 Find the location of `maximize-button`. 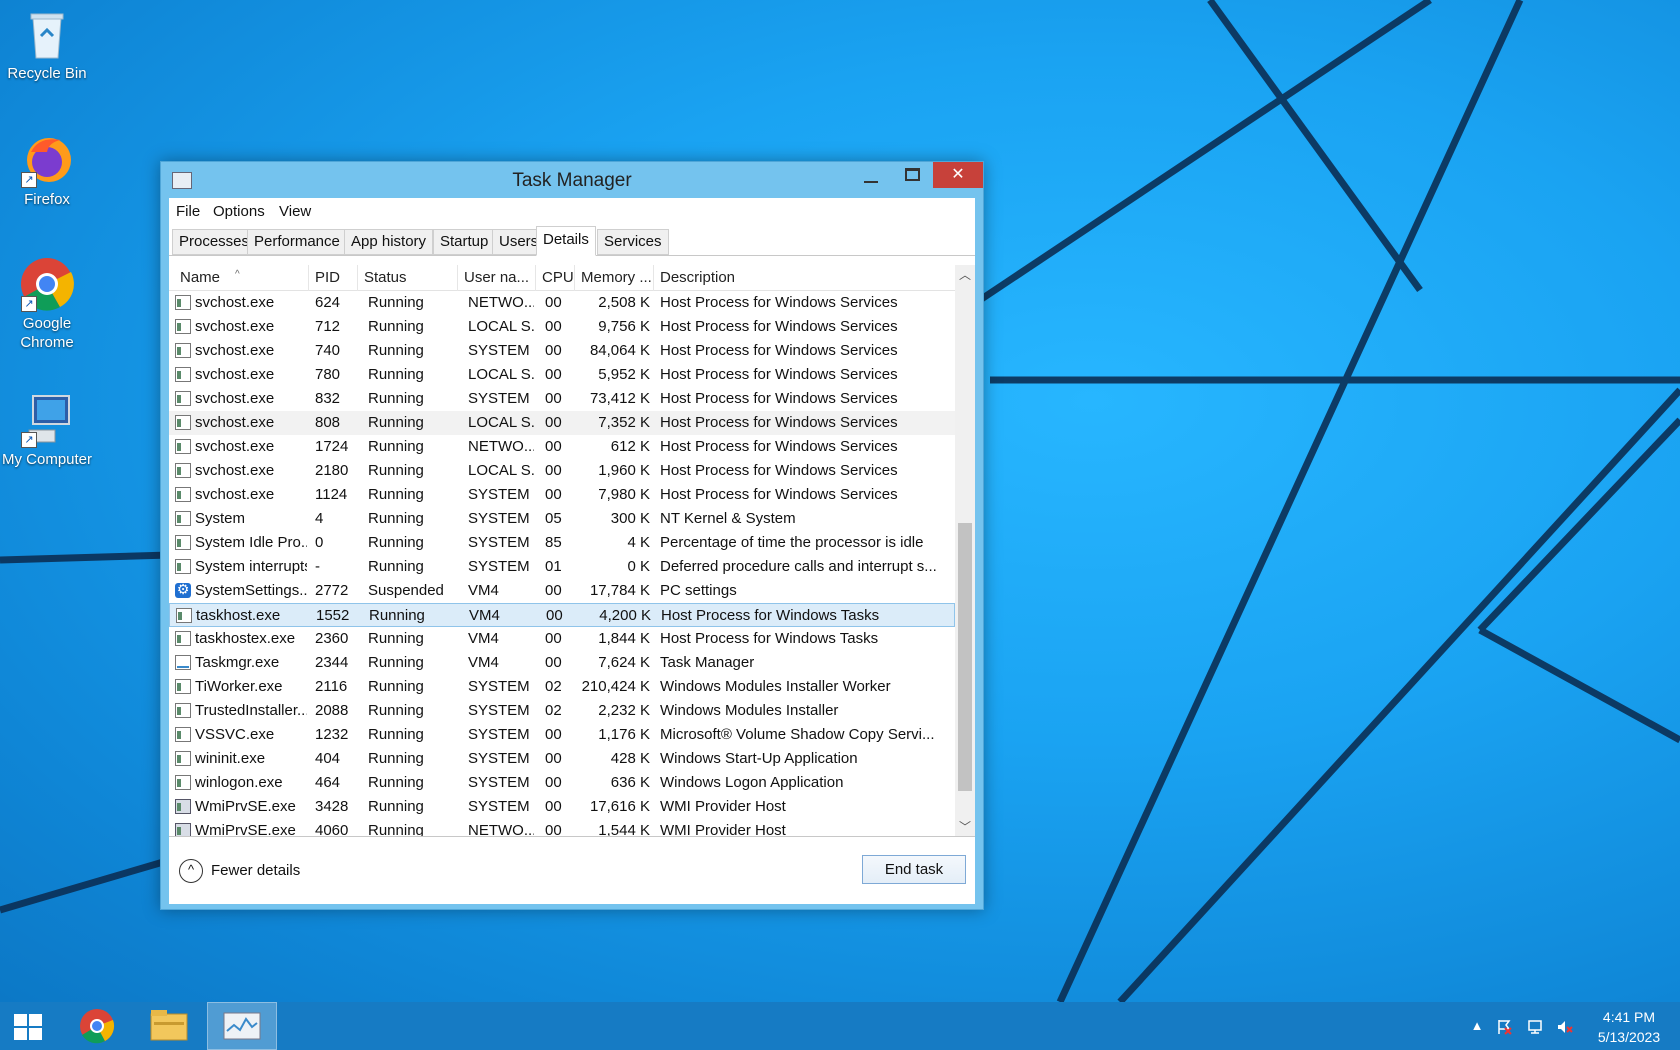

maximize-button is located at coordinates (912, 175).